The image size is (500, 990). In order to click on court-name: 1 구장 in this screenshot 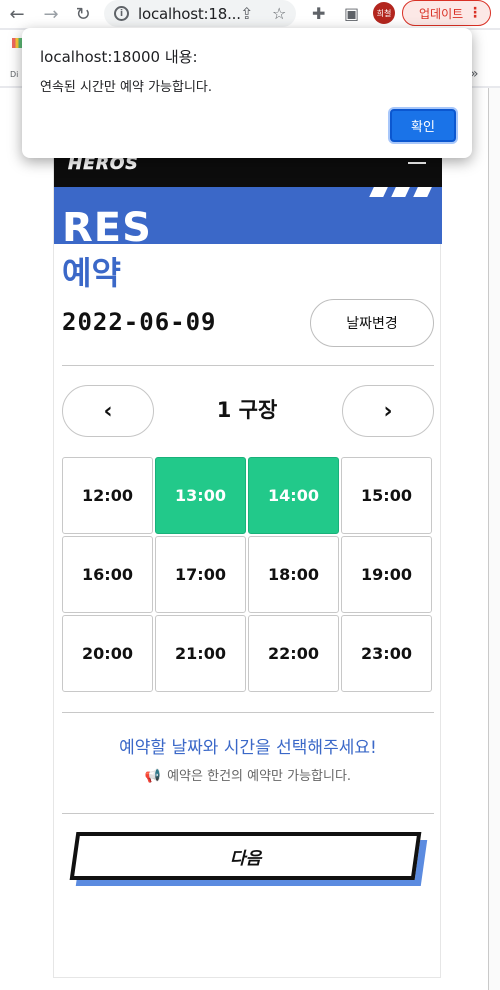, I will do `click(247, 410)`.